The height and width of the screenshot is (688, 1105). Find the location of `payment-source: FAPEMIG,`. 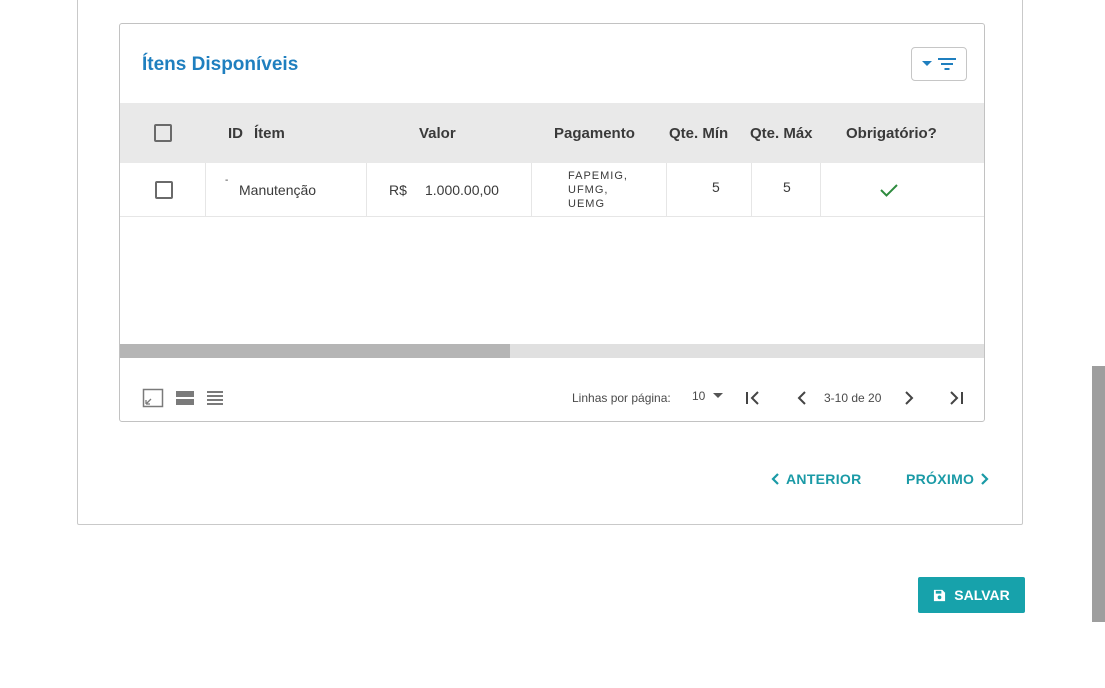

payment-source: FAPEMIG, is located at coordinates (598, 175).